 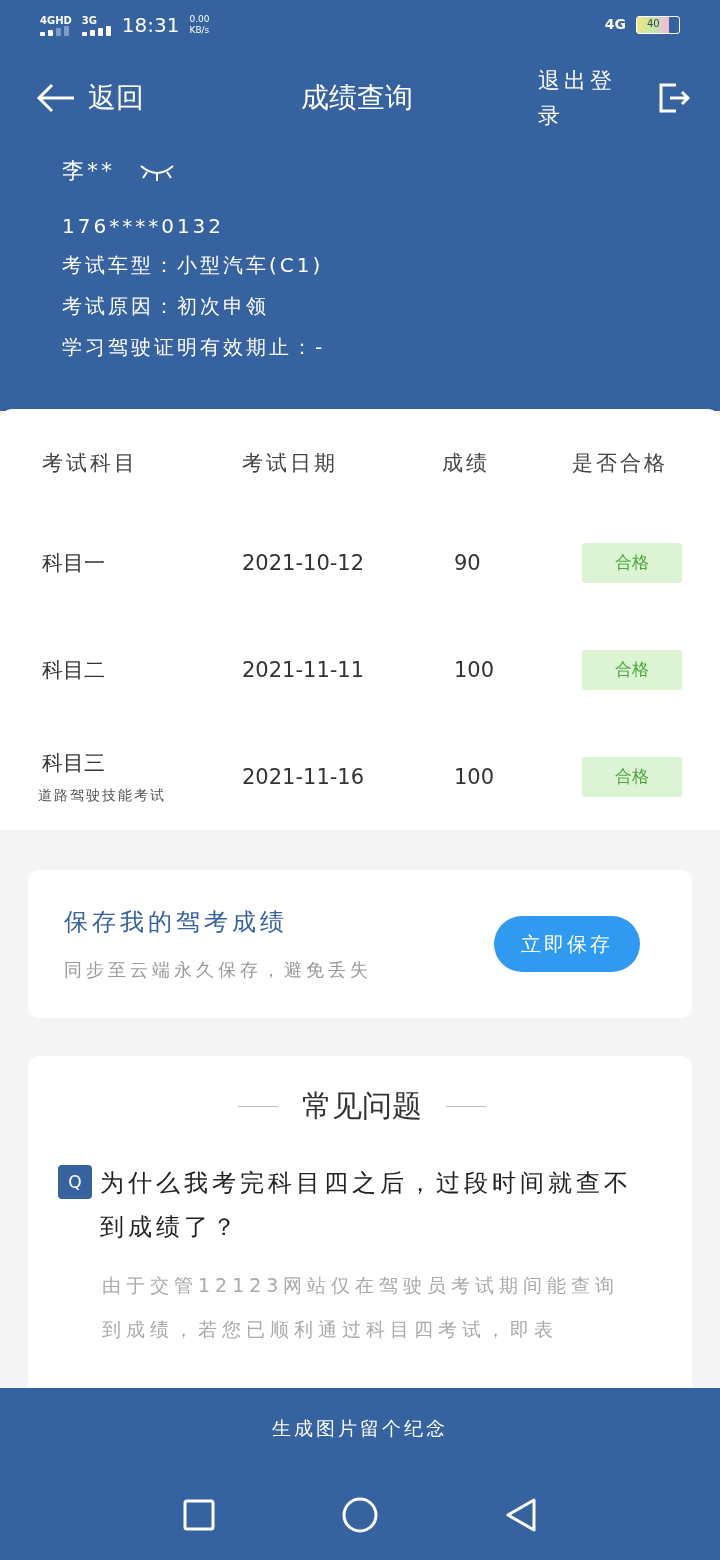 What do you see at coordinates (199, 19) in the screenshot?
I see `network-speed: 0.00` at bounding box center [199, 19].